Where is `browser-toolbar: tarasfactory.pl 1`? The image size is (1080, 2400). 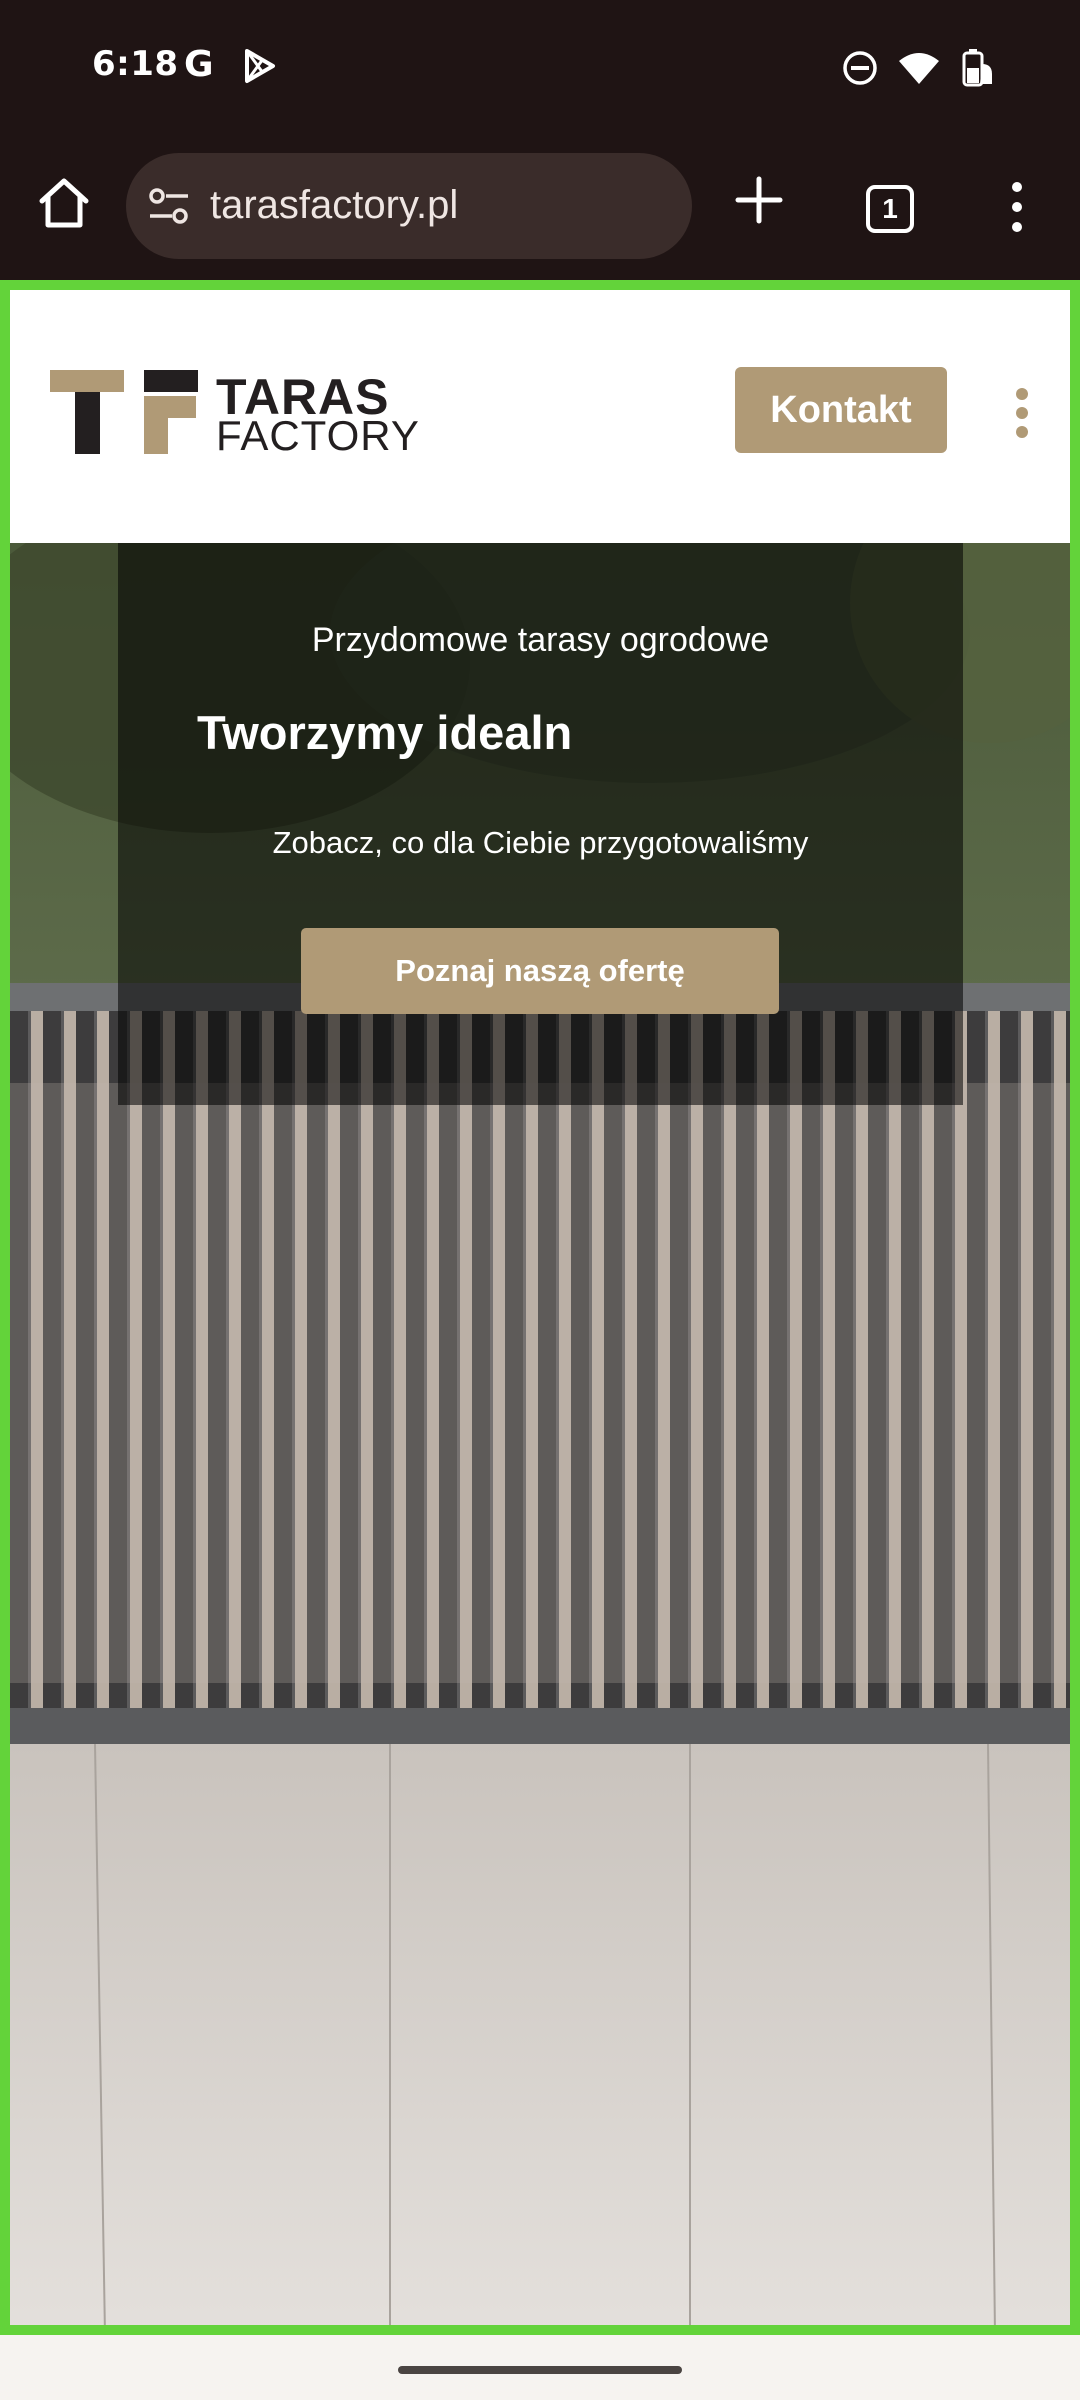
browser-toolbar: tarasfactory.pl 1 is located at coordinates (540, 207).